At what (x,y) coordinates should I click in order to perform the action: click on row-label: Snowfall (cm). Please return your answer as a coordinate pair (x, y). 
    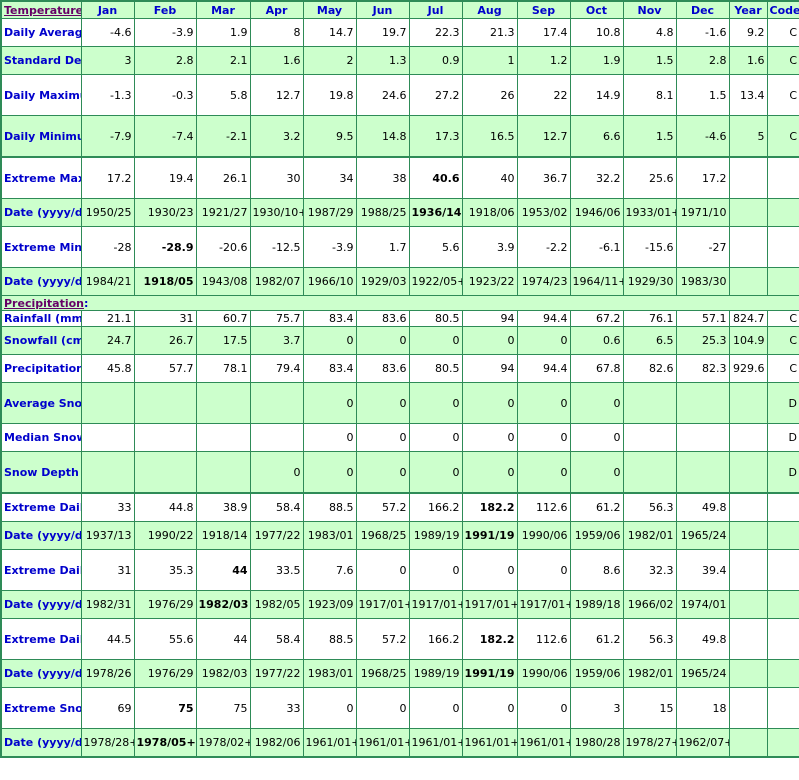
    Looking at the image, I should click on (41, 340).